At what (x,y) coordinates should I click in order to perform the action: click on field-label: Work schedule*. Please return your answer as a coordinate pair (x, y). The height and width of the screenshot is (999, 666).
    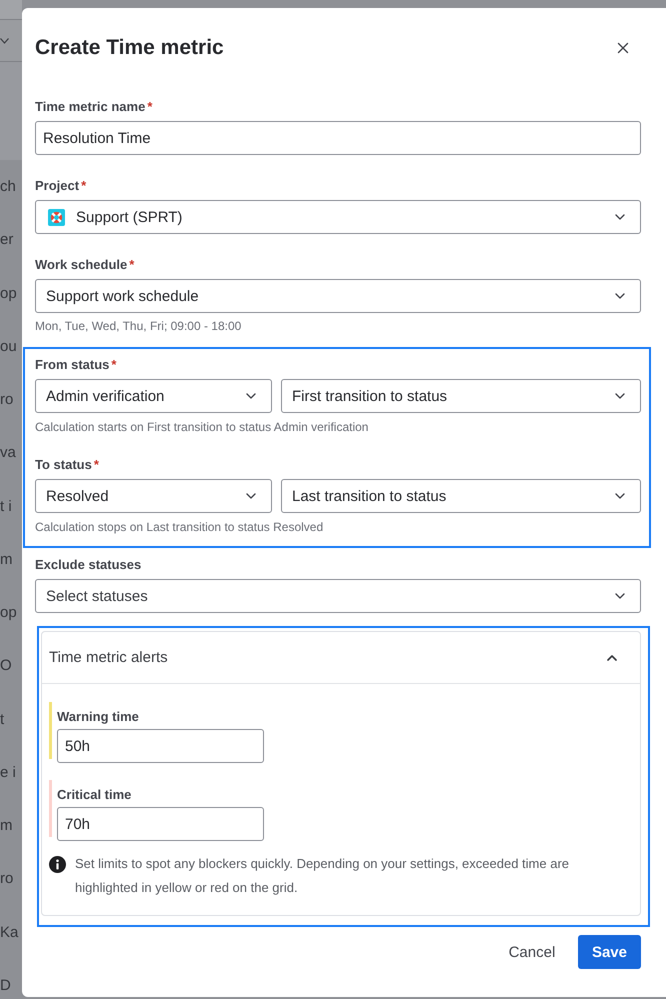
    Looking at the image, I should click on (84, 265).